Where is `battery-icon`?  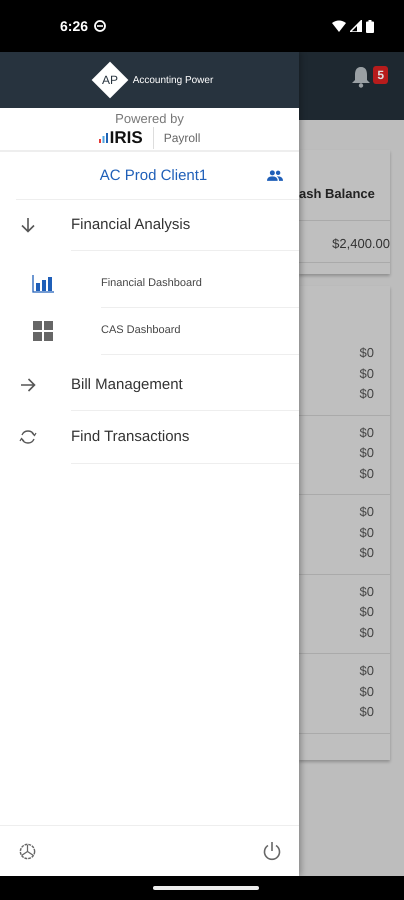 battery-icon is located at coordinates (370, 26).